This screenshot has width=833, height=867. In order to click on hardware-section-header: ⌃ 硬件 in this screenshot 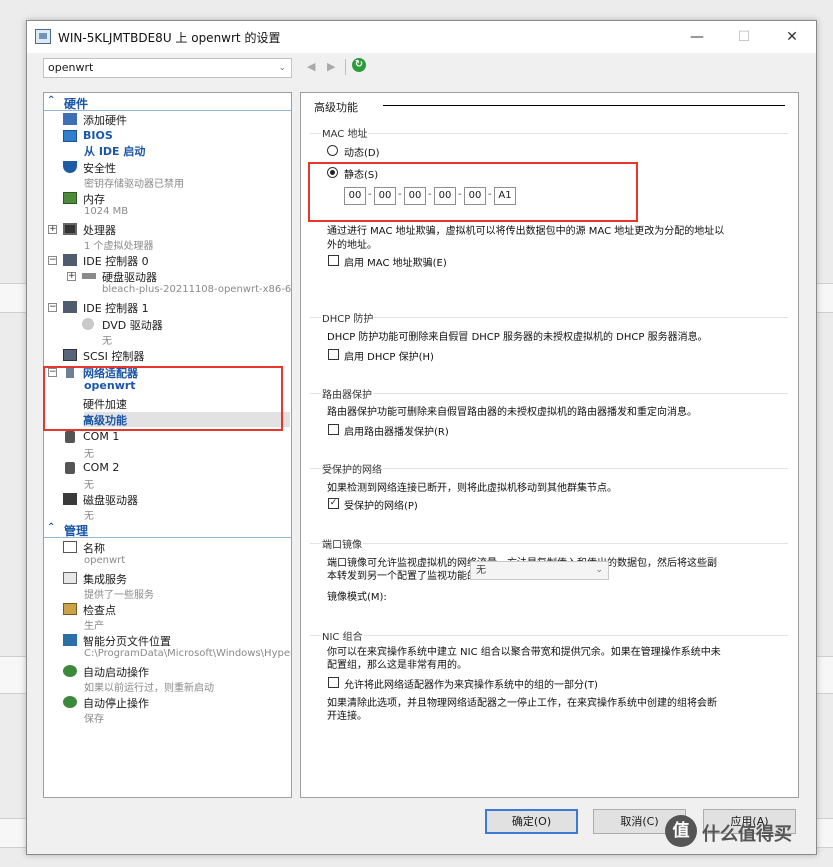, I will do `click(167, 103)`.